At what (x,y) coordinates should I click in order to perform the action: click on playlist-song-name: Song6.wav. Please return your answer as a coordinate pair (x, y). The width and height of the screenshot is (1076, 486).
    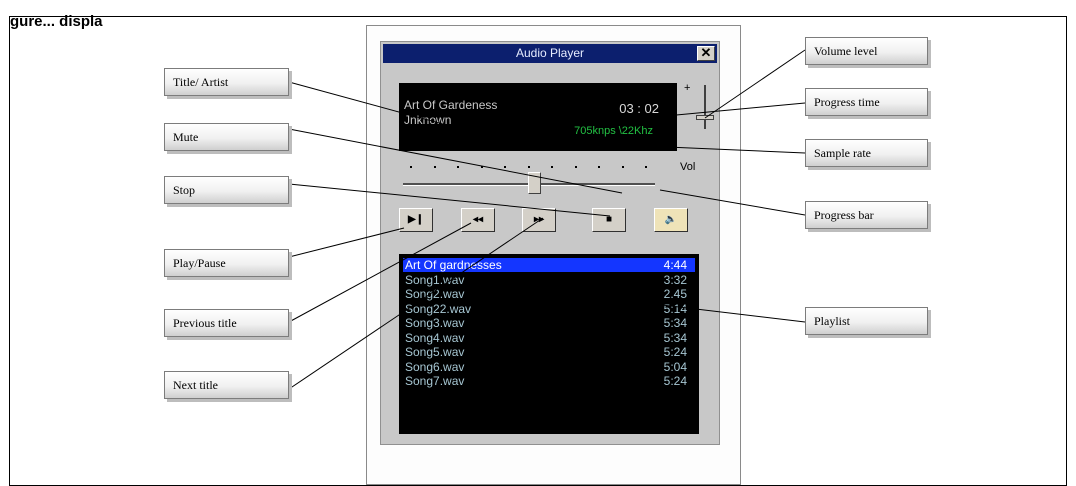
    Looking at the image, I should click on (435, 366).